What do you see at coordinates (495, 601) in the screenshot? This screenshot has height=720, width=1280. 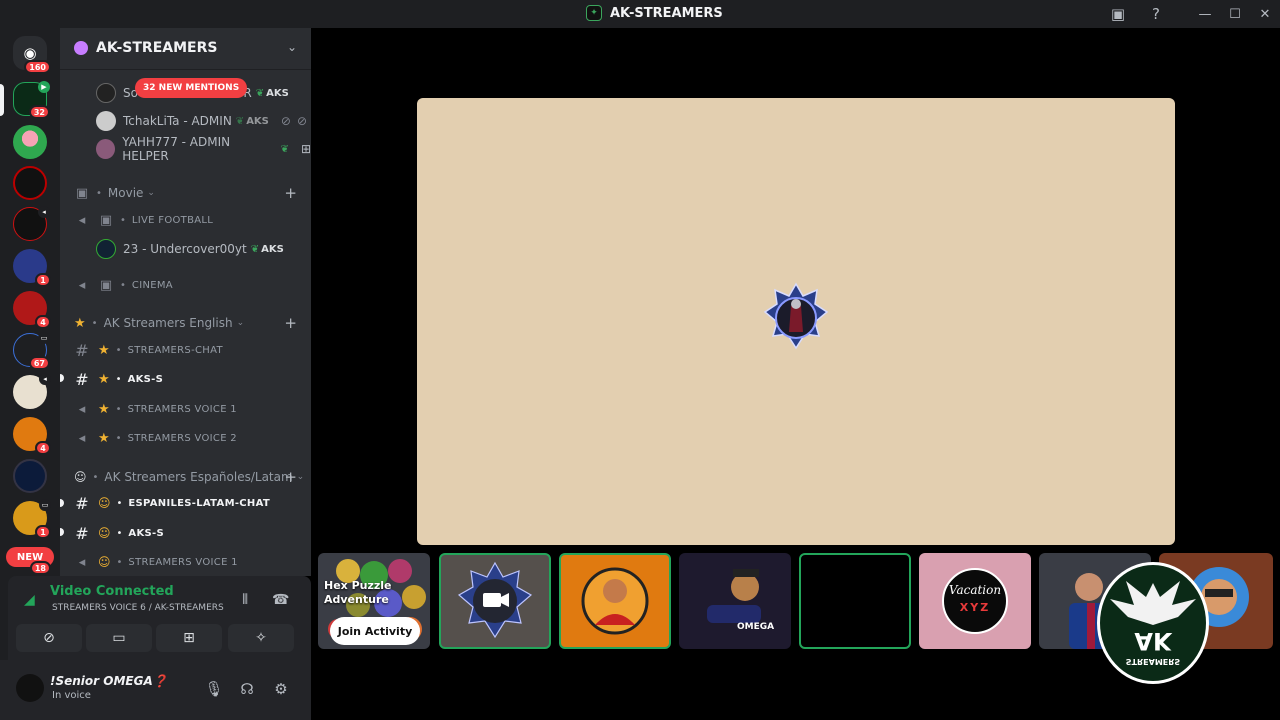 I see `participant-tile-camera` at bounding box center [495, 601].